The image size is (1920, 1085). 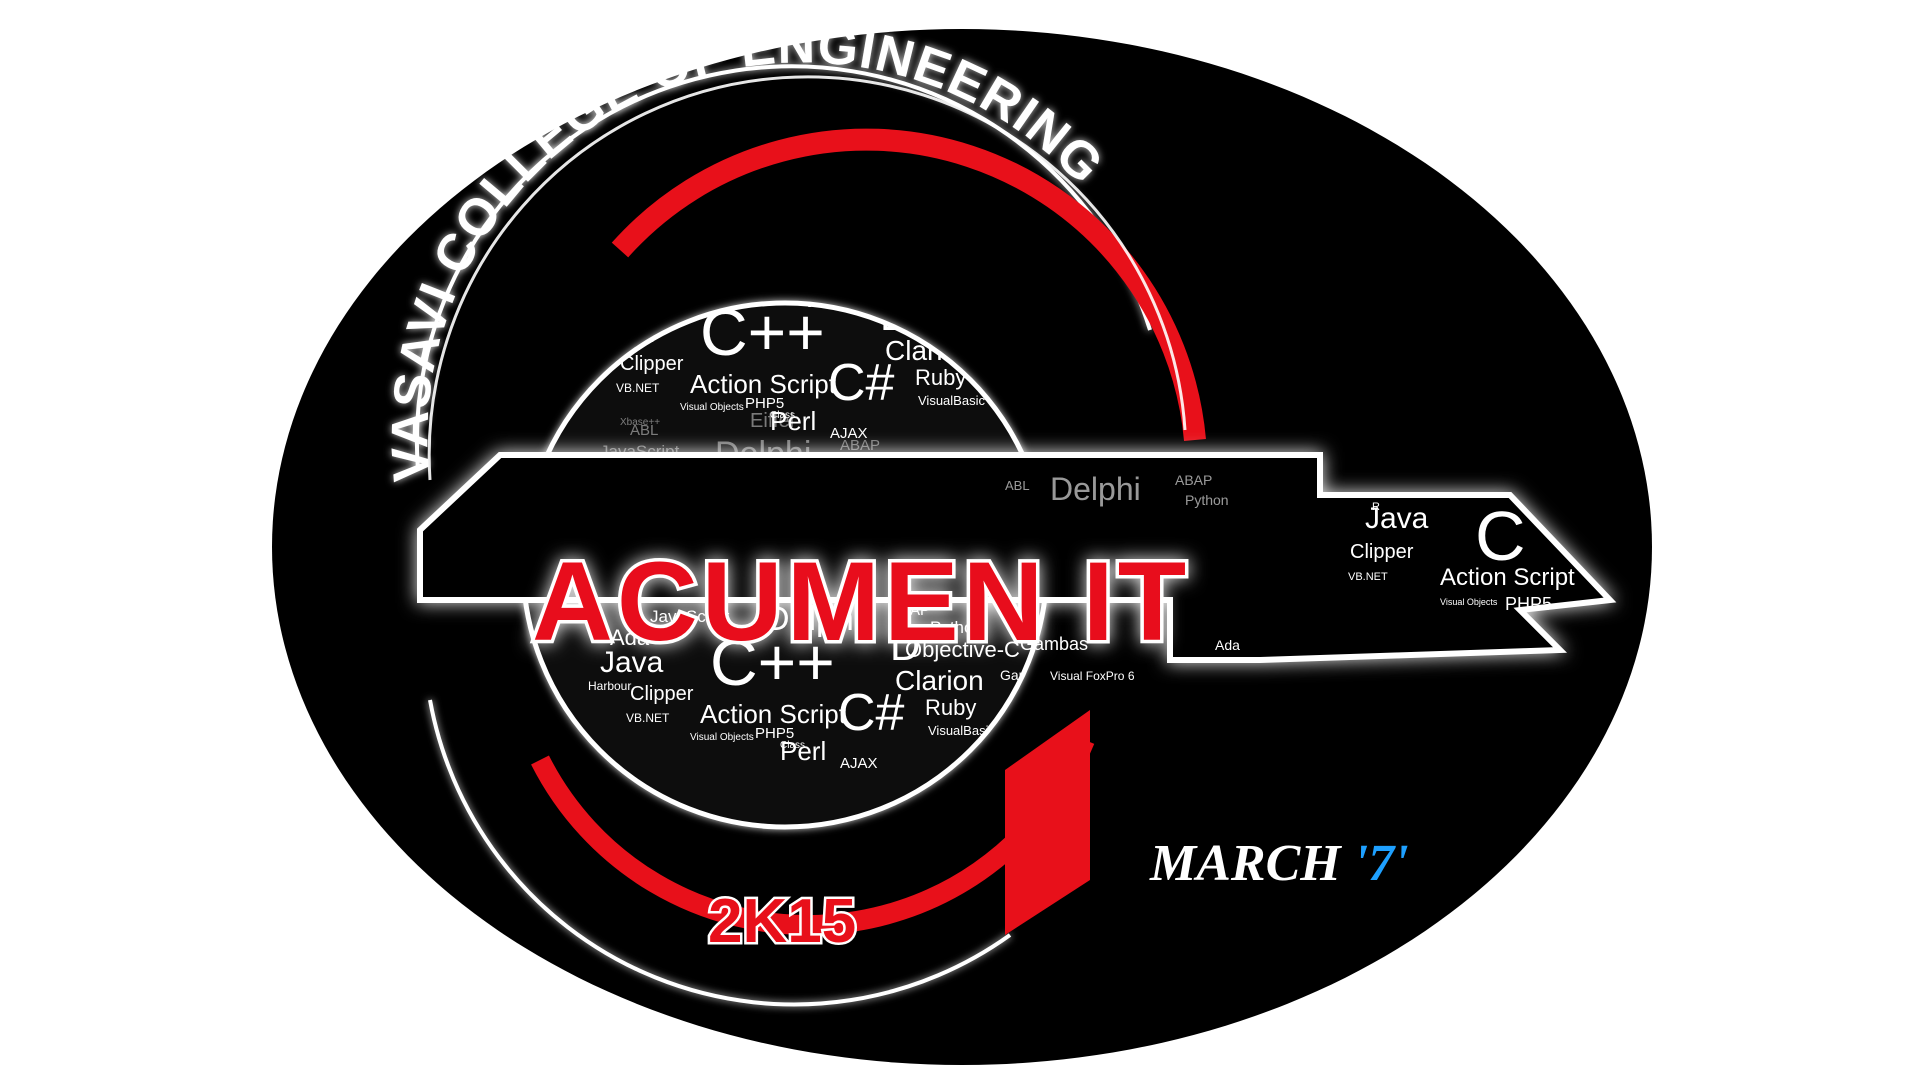 I want to click on language-word: Python, so click(x=1207, y=500).